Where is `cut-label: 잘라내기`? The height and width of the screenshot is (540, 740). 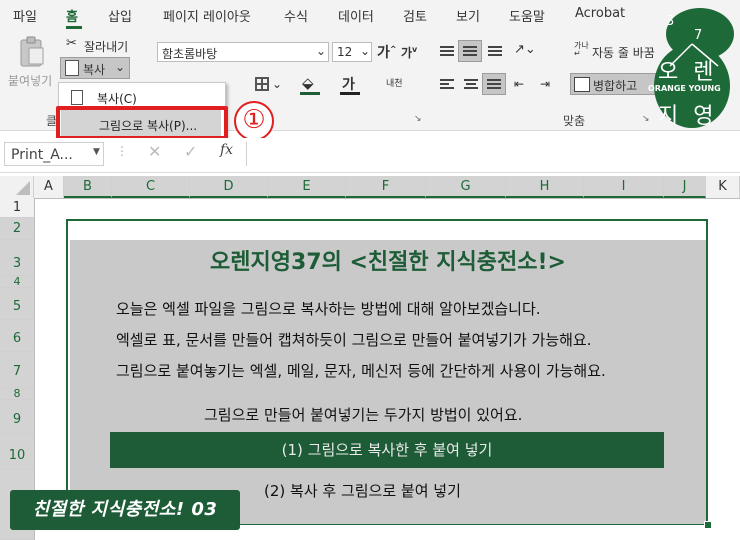
cut-label: 잘라내기 is located at coordinates (106, 46).